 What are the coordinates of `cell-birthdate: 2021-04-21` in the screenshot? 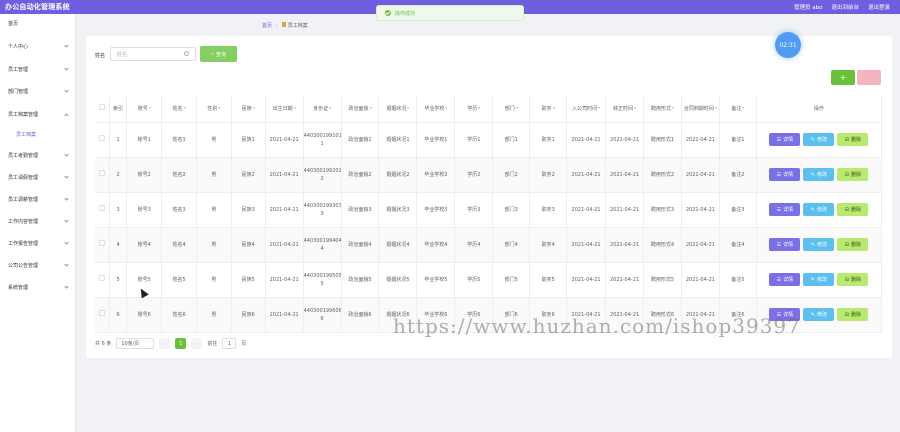 It's located at (284, 245).